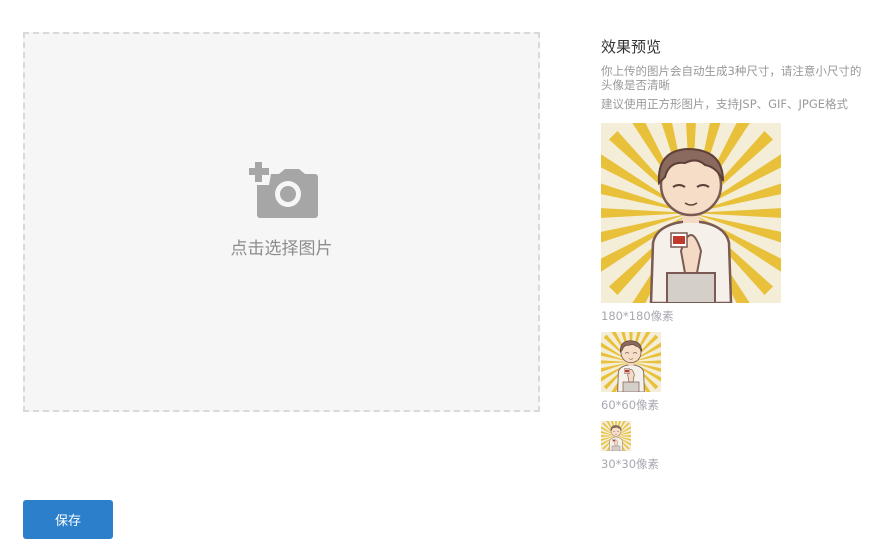 This screenshot has width=878, height=550. I want to click on size-label-large: 180*180像素, so click(637, 316).